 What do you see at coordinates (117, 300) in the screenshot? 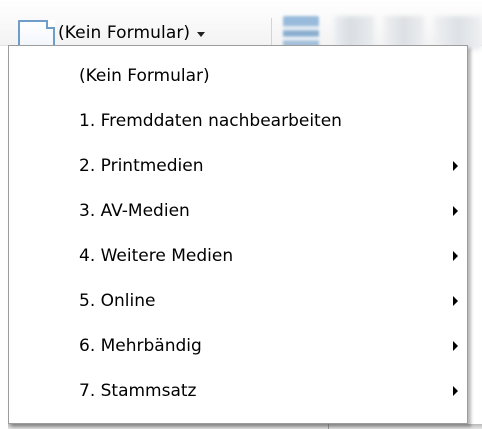
I see `menu-item-label: 5. Online` at bounding box center [117, 300].